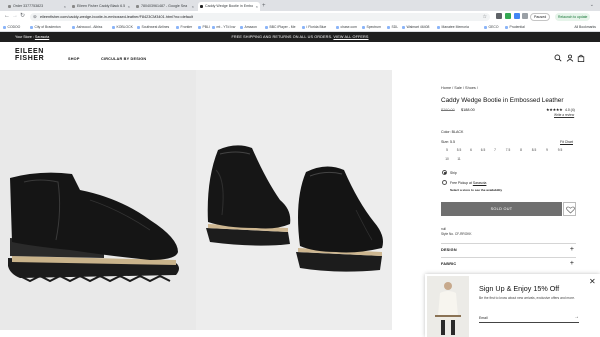 This screenshot has width=600, height=337. Describe the element at coordinates (483, 318) in the screenshot. I see `email-field: Email` at that location.